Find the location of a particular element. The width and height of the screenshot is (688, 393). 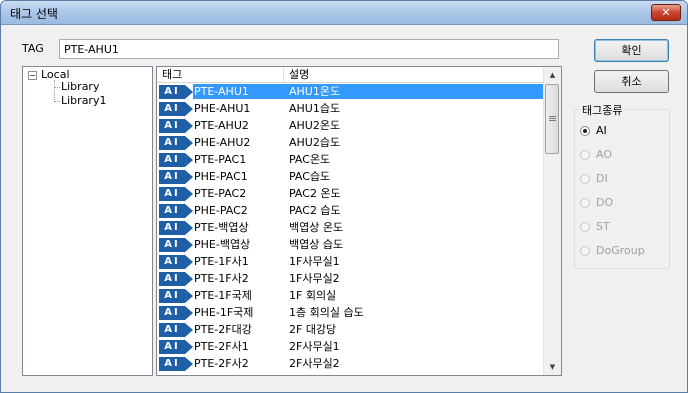

radio-option-ao: AO is located at coordinates (596, 155).